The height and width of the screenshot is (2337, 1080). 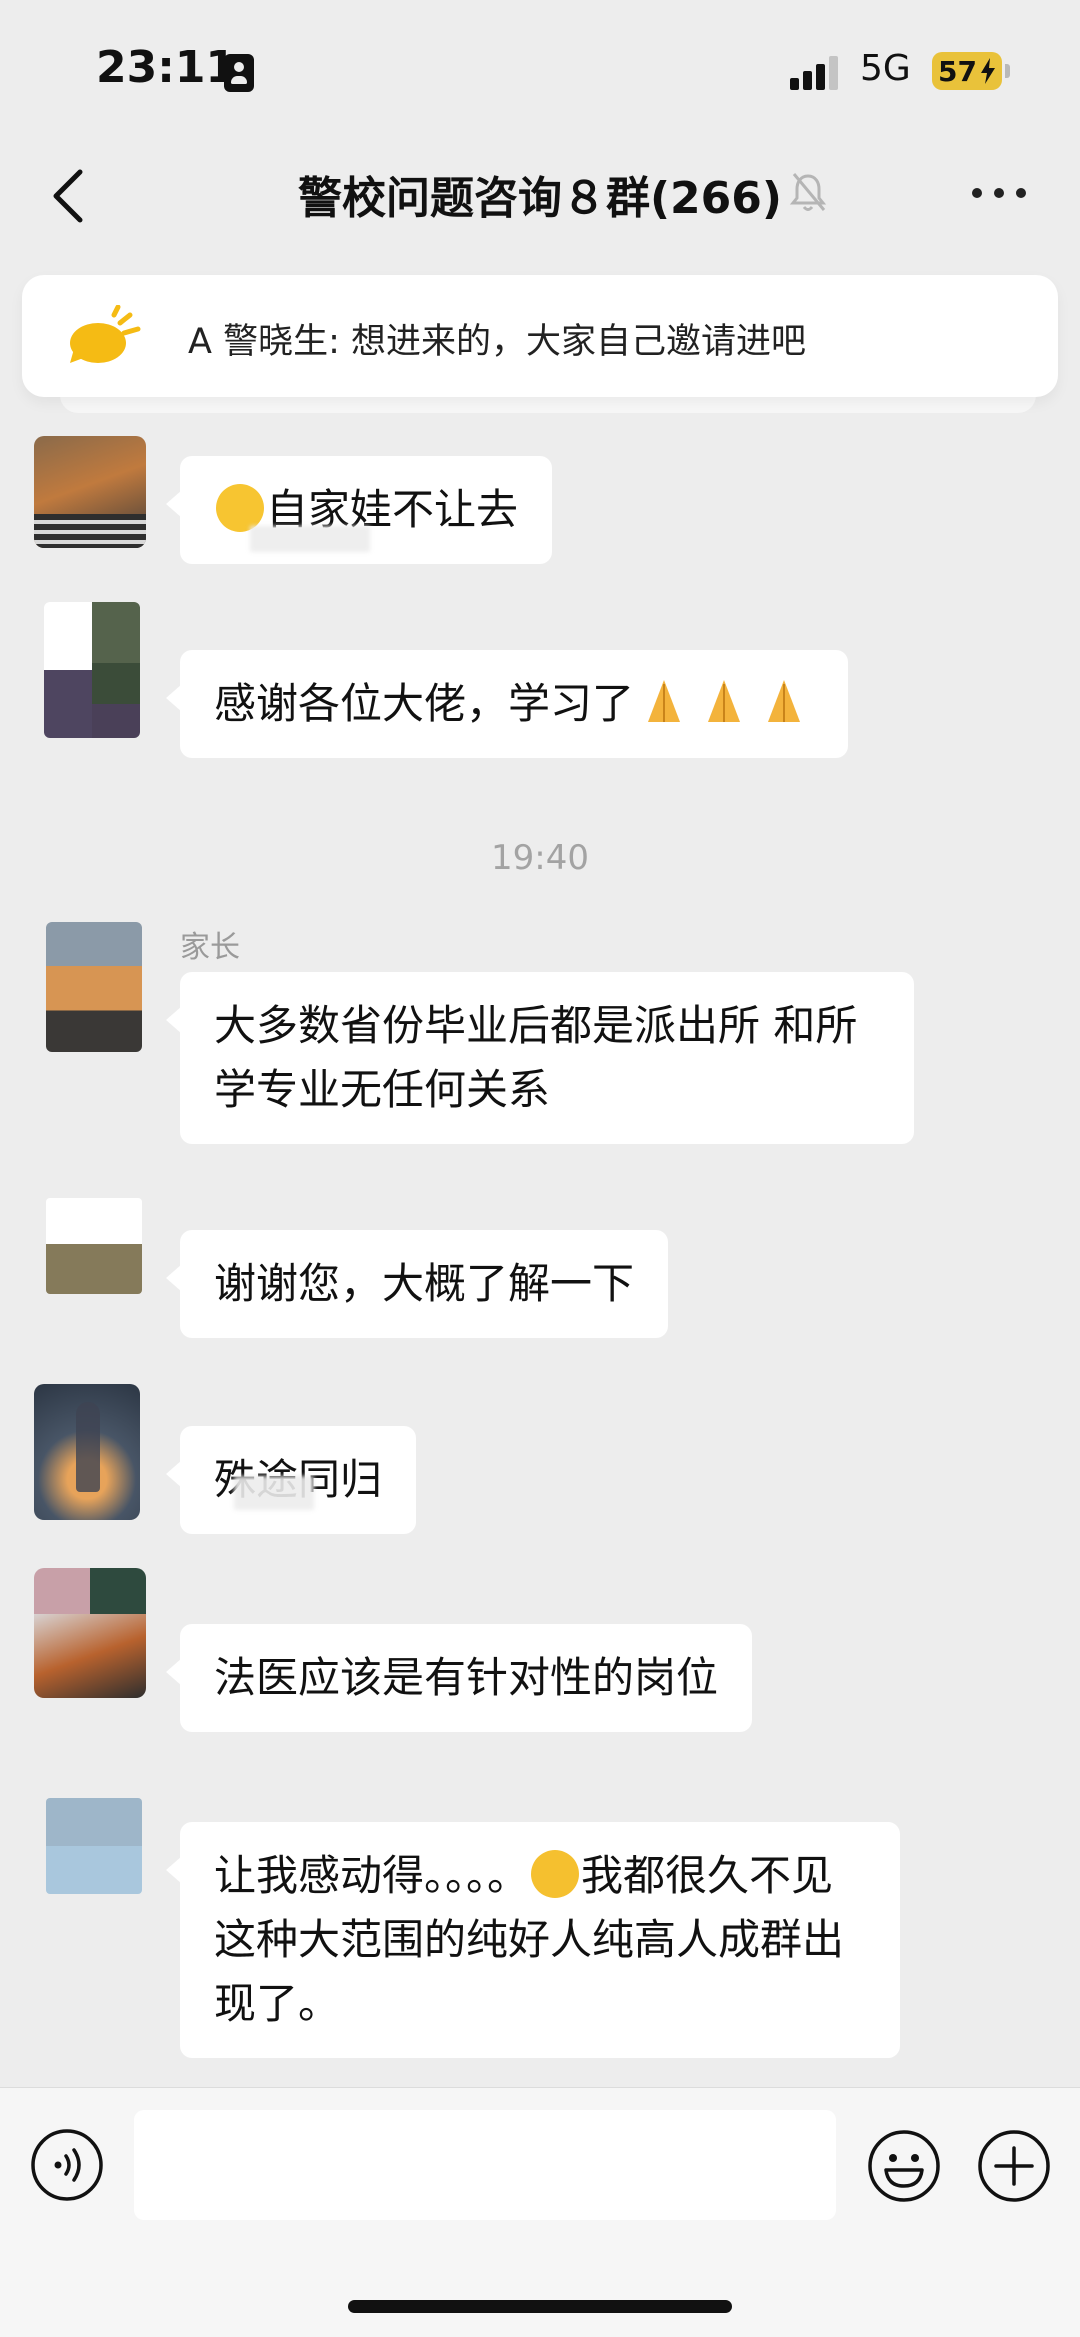 What do you see at coordinates (67, 2165) in the screenshot?
I see `voice-icon` at bounding box center [67, 2165].